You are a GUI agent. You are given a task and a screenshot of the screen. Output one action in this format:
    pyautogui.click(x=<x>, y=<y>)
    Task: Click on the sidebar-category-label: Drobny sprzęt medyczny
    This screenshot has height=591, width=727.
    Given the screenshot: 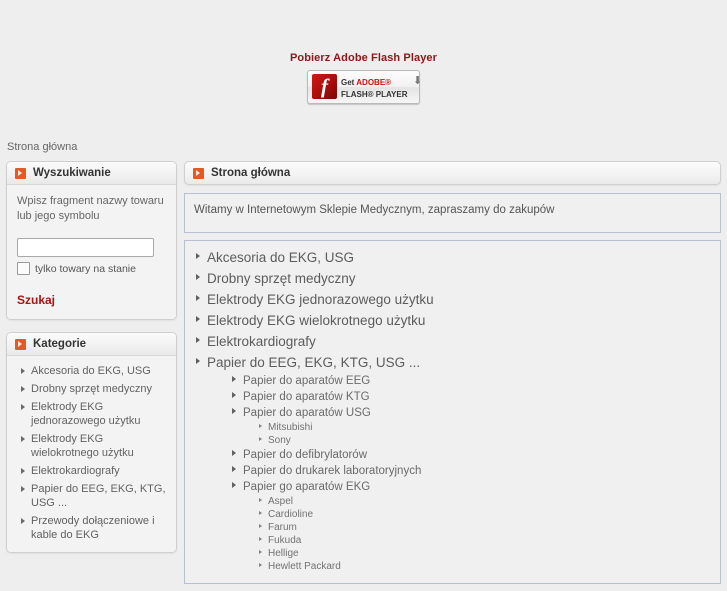 What is the action you would take?
    pyautogui.click(x=92, y=389)
    